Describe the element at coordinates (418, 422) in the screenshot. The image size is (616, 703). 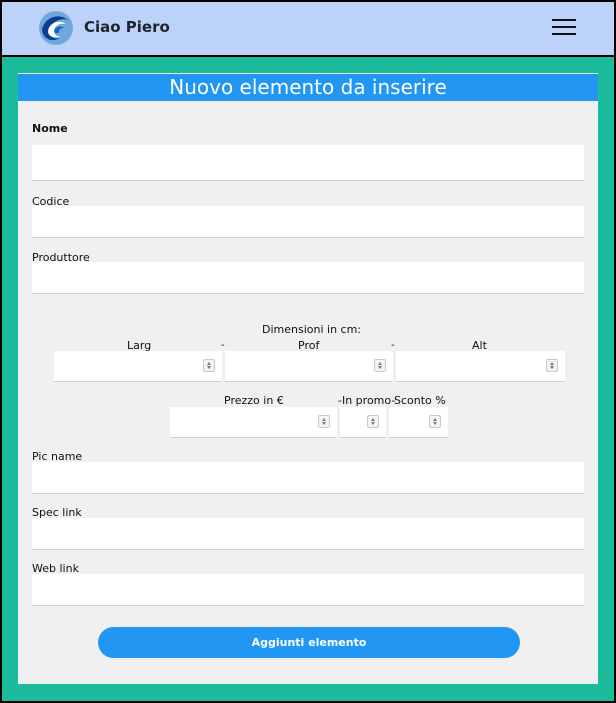
I see `sconto-input` at that location.